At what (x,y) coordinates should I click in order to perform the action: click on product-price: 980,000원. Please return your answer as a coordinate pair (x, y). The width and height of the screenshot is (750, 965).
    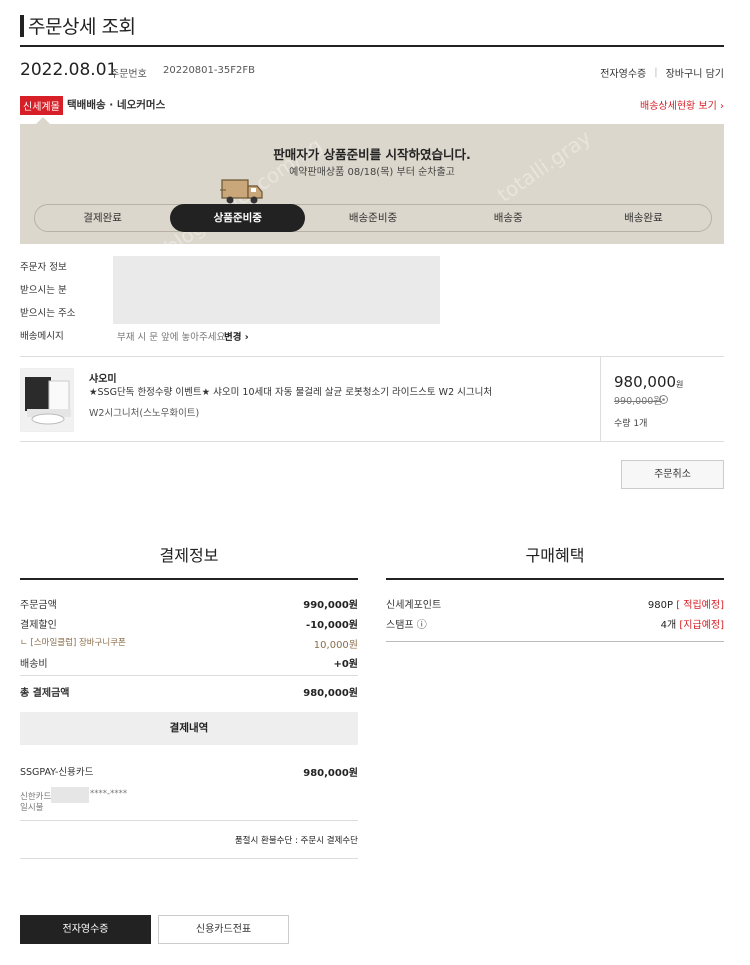
    Looking at the image, I should click on (649, 382).